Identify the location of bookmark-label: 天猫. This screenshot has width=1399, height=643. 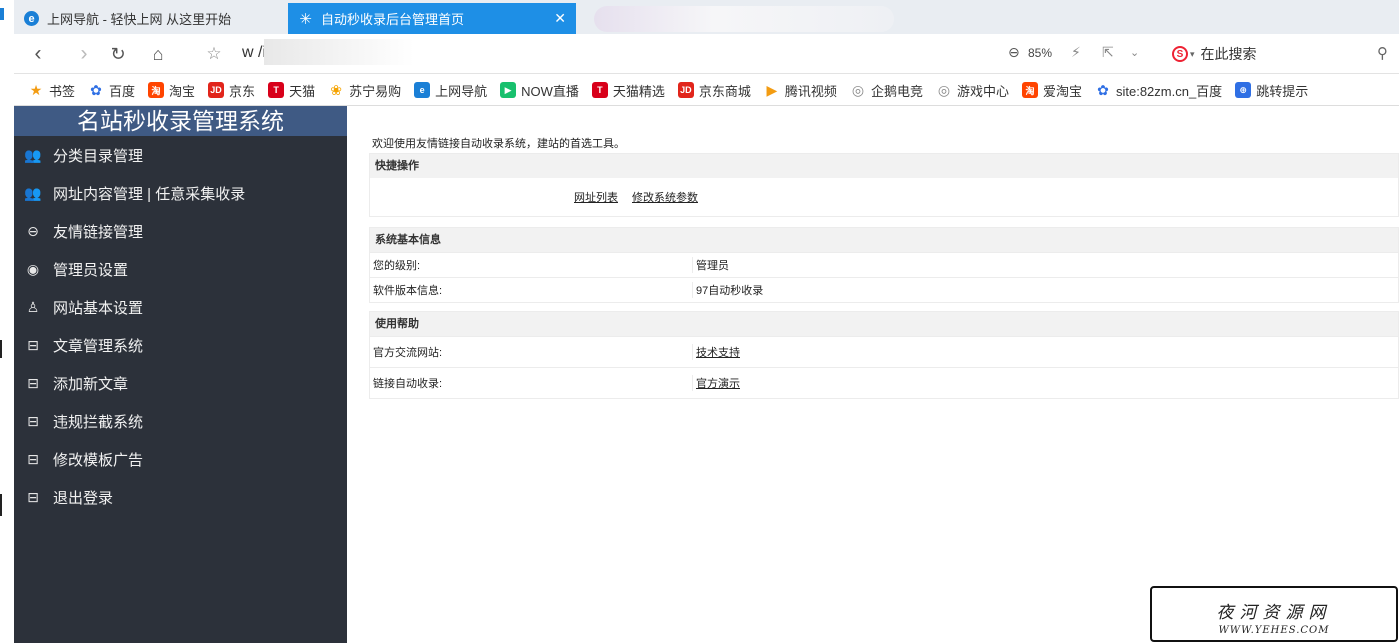
(302, 91).